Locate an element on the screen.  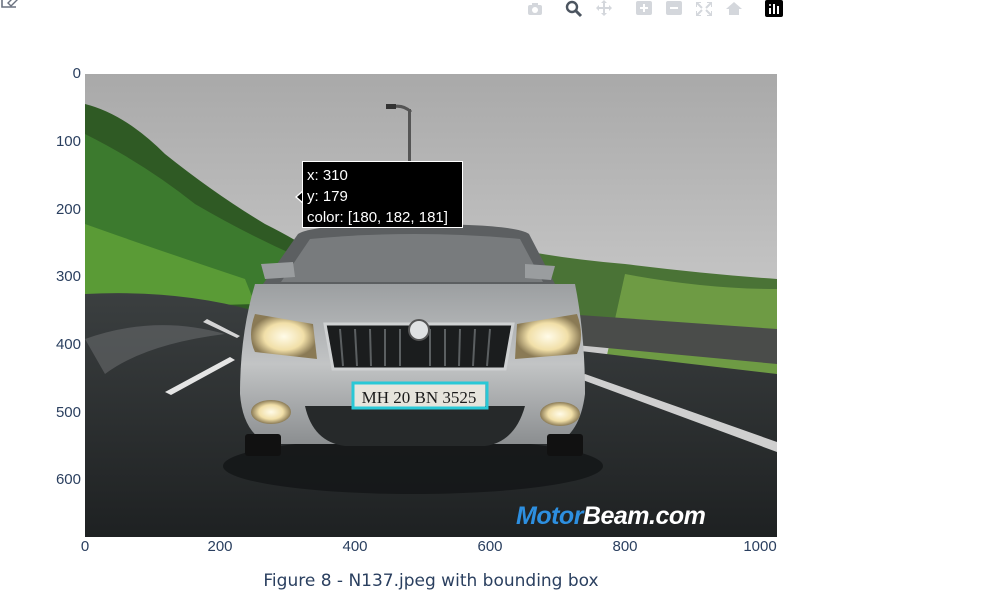
zoom-in-icon is located at coordinates (644, 9).